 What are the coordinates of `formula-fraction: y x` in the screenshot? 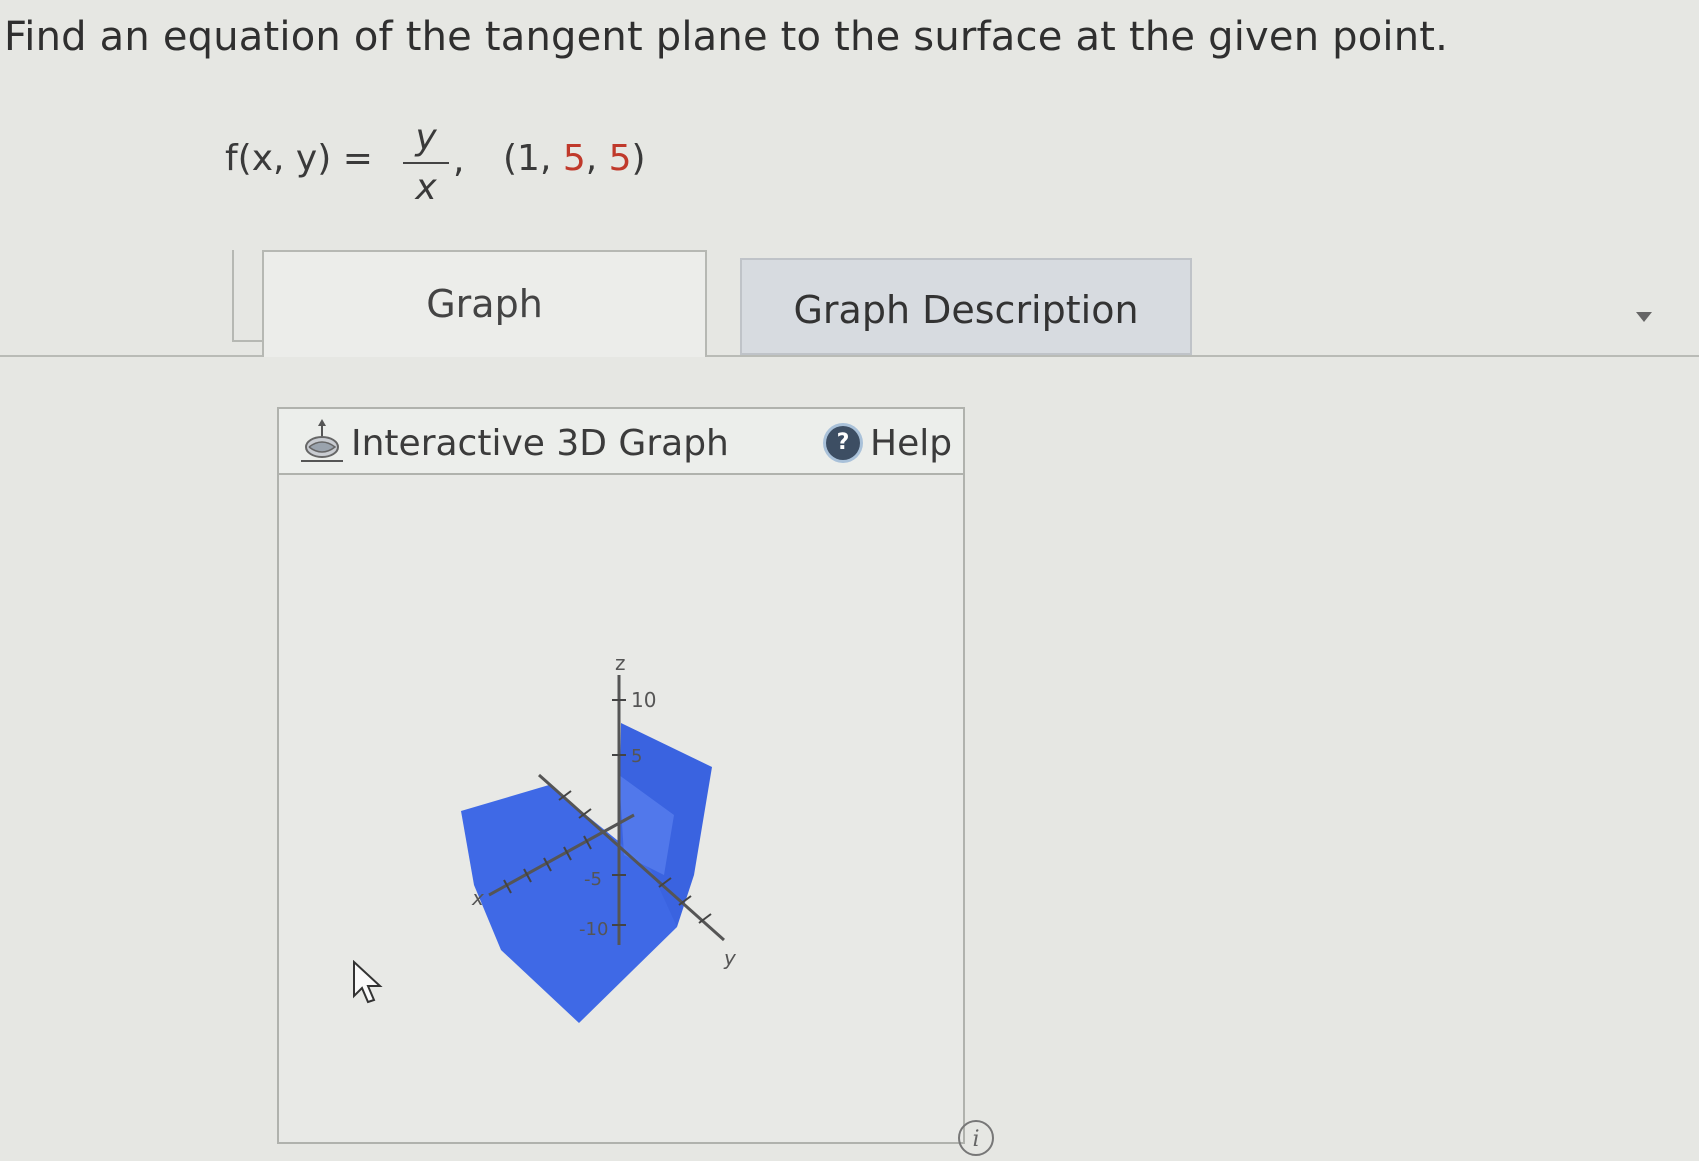 It's located at (426, 163).